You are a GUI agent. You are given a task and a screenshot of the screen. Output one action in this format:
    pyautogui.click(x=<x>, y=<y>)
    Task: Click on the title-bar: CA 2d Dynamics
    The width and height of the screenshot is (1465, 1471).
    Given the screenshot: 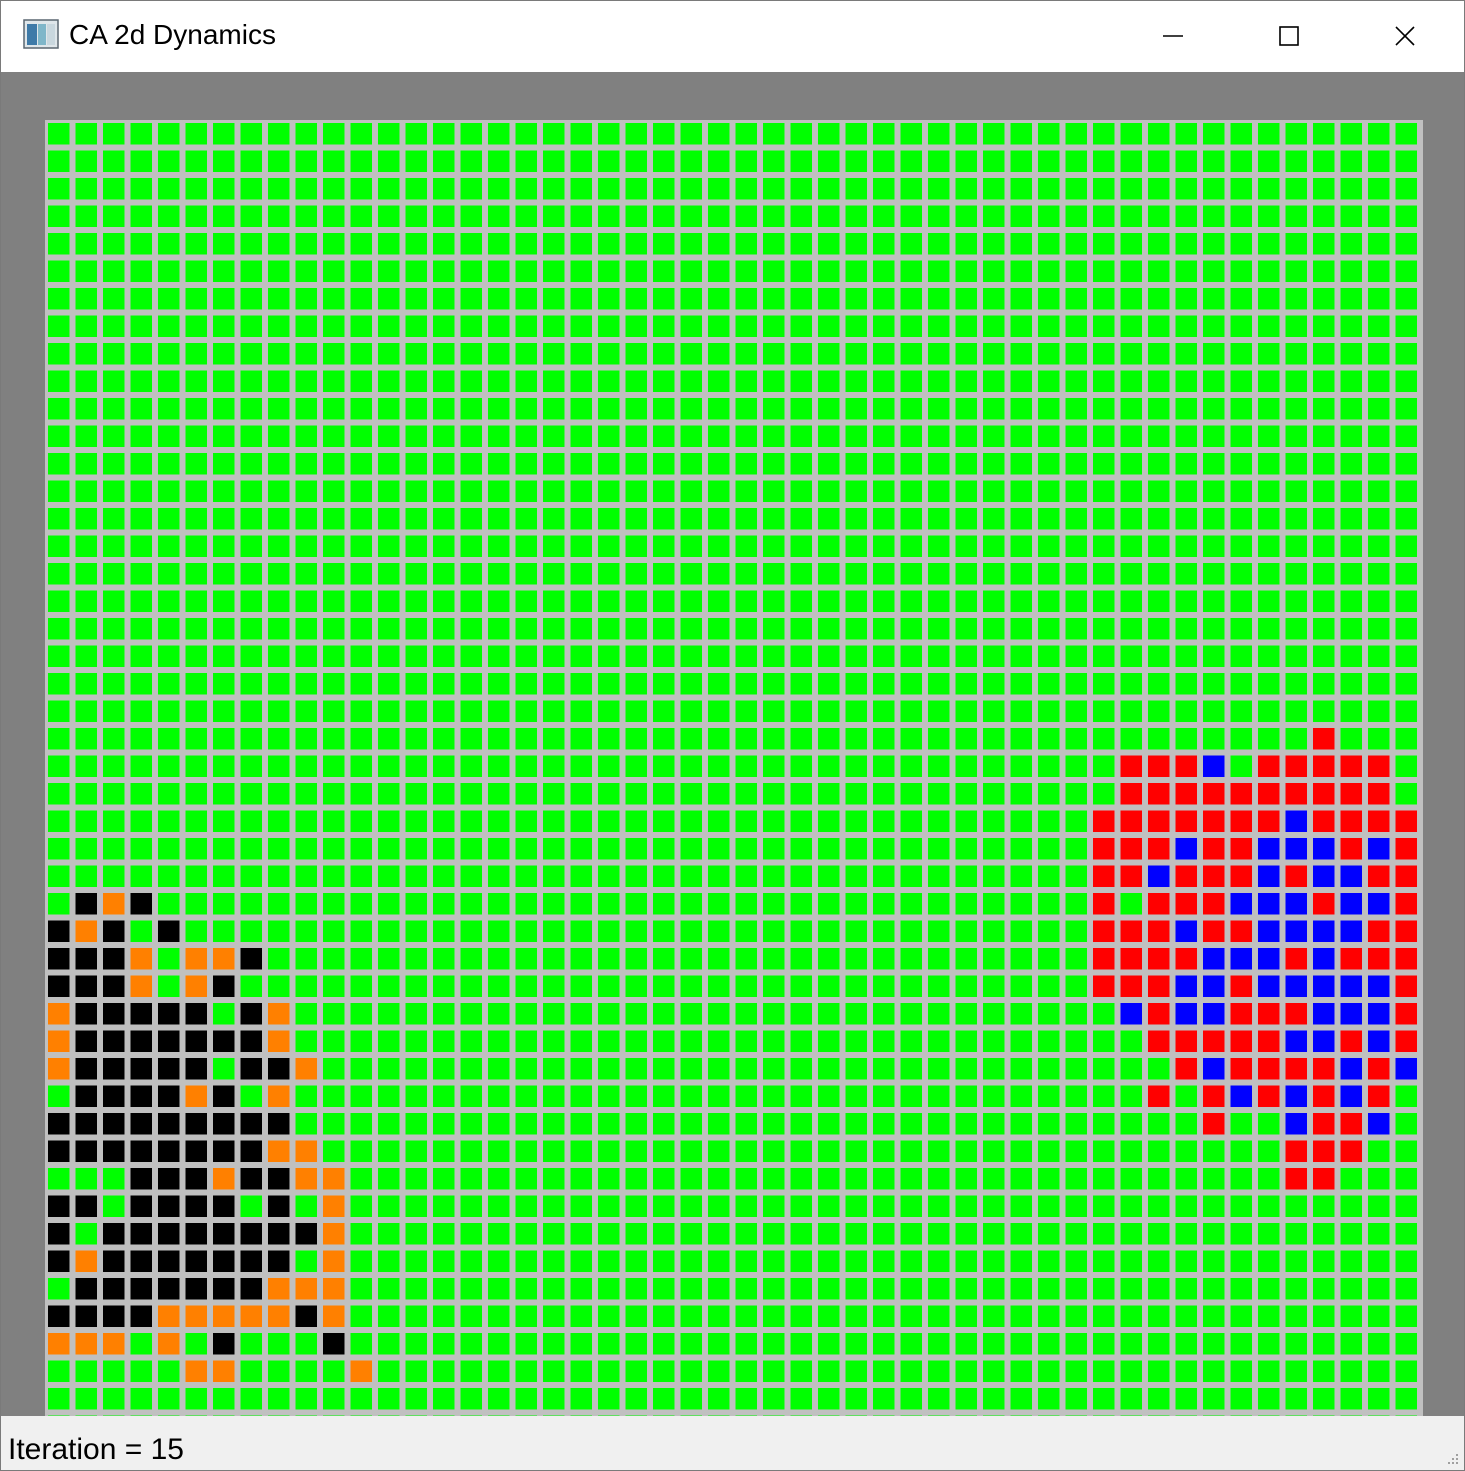 What is the action you would take?
    pyautogui.click(x=732, y=36)
    